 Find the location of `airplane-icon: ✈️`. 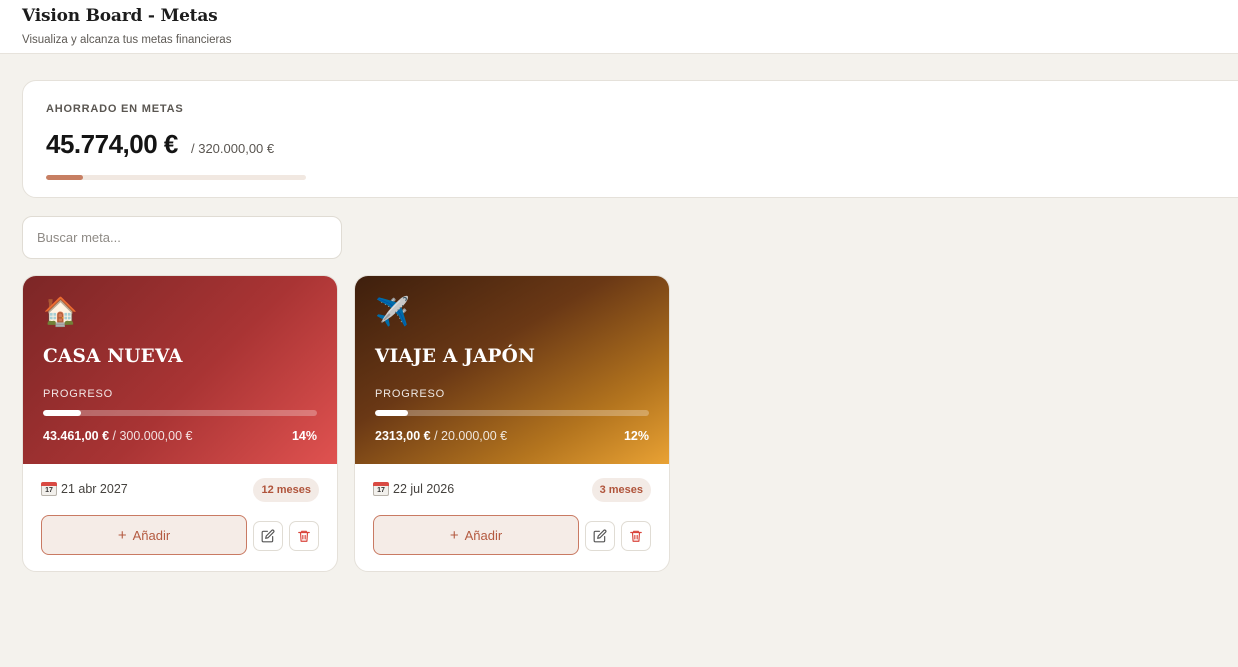

airplane-icon: ✈️ is located at coordinates (392, 311).